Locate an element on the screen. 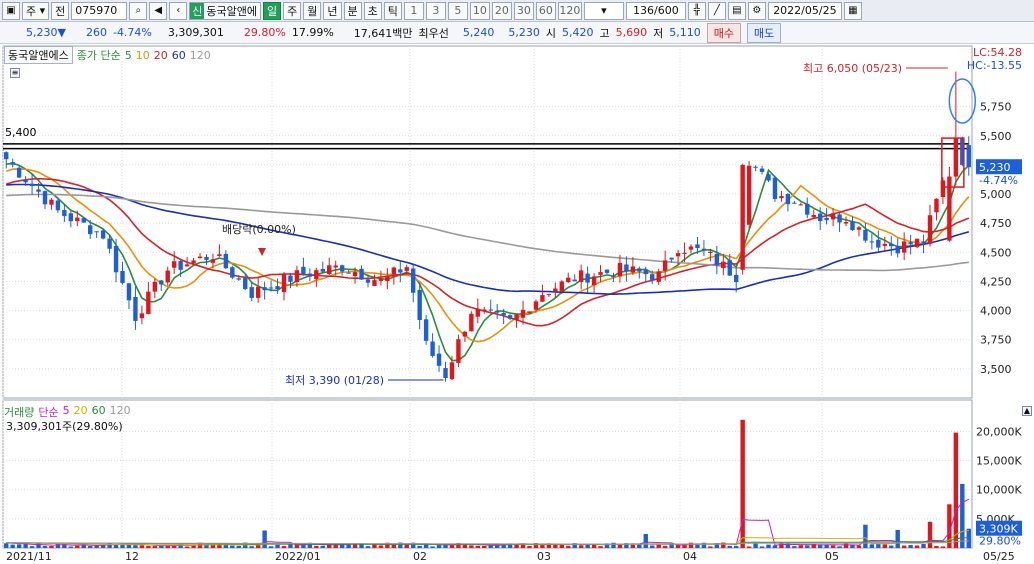  date-tick-label: 2021/11 is located at coordinates (29, 556).